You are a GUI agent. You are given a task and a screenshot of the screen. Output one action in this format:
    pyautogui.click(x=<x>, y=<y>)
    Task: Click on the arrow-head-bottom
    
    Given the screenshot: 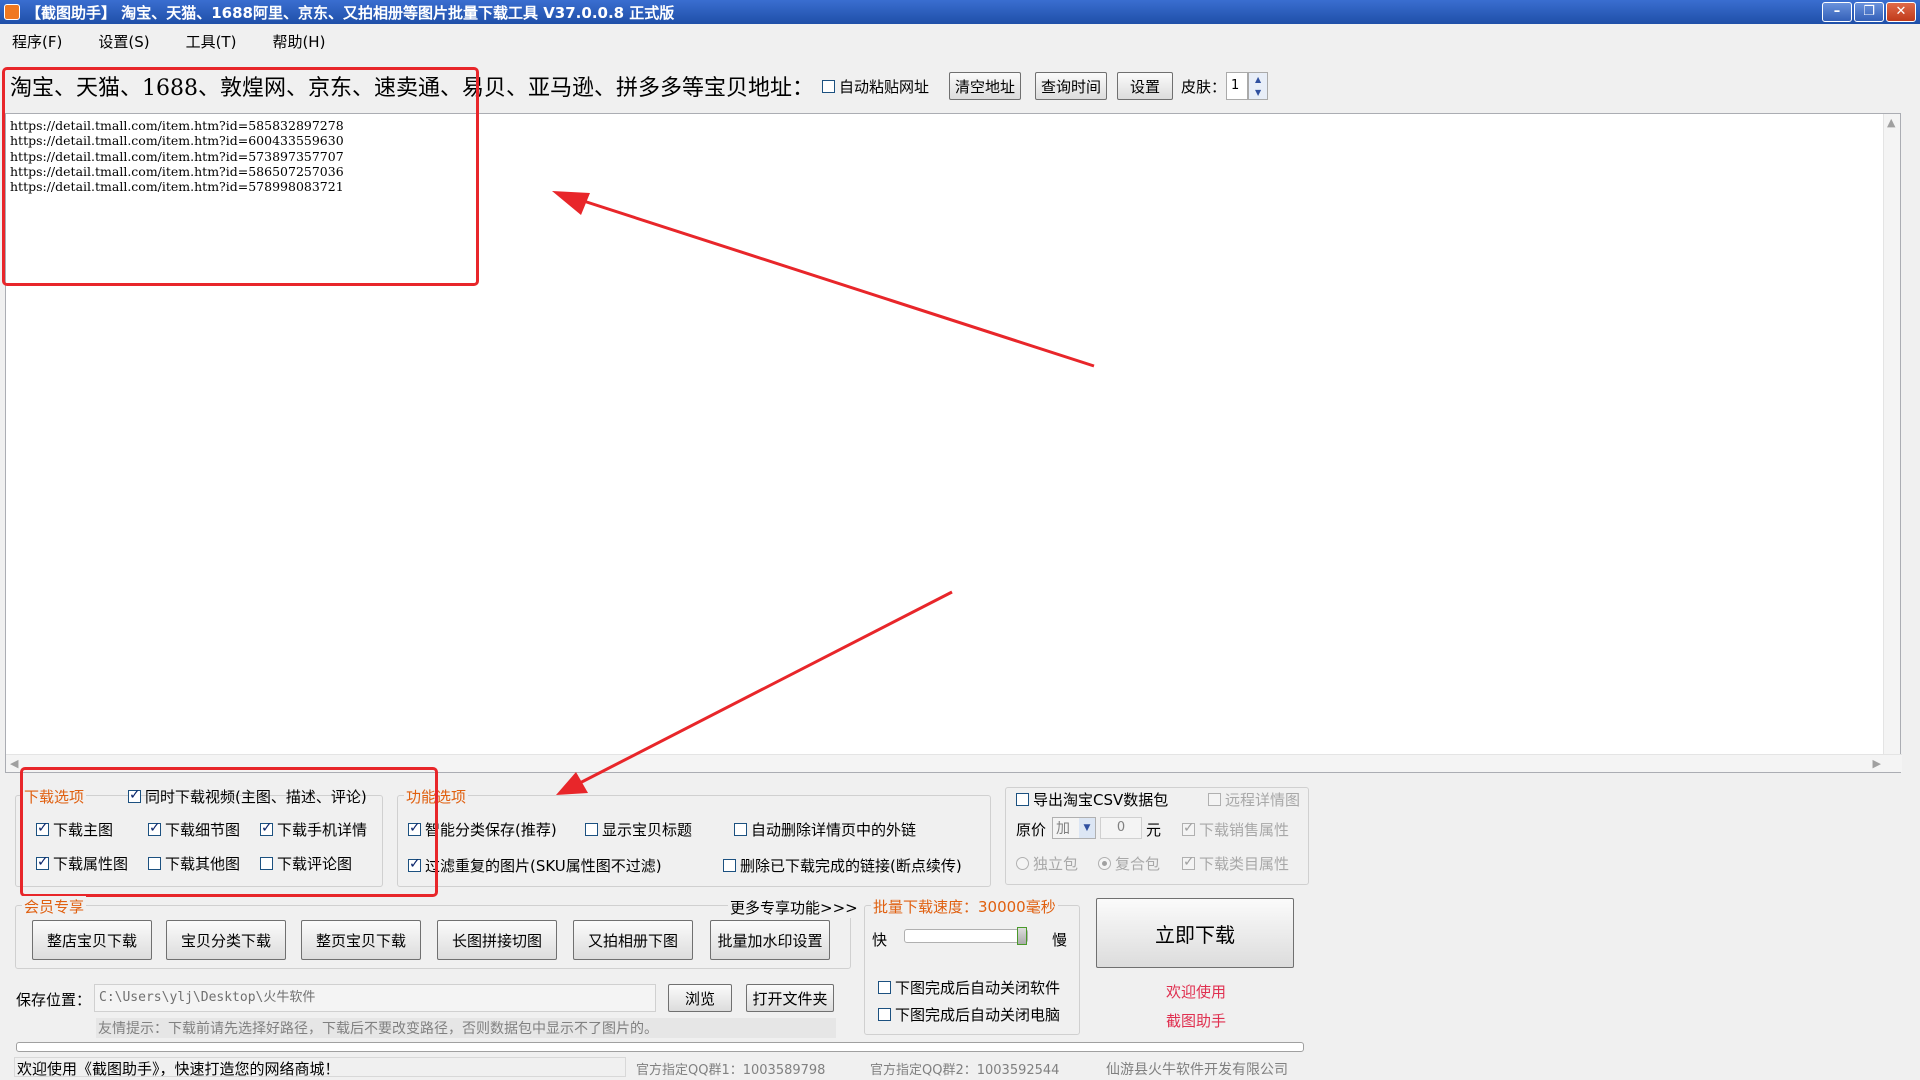 What is the action you would take?
    pyautogui.click(x=572, y=783)
    